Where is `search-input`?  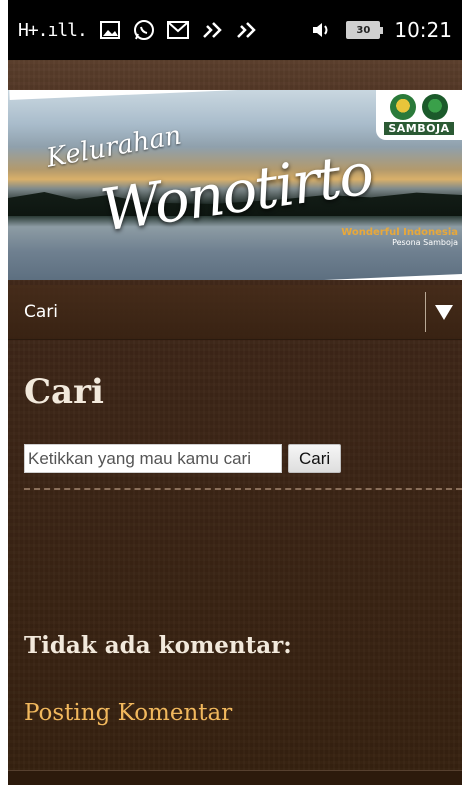 search-input is located at coordinates (153, 458).